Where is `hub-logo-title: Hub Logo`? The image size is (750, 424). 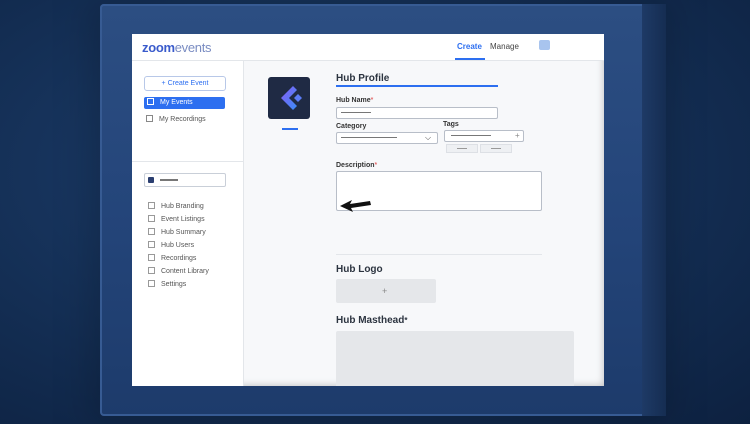 hub-logo-title: Hub Logo is located at coordinates (359, 269).